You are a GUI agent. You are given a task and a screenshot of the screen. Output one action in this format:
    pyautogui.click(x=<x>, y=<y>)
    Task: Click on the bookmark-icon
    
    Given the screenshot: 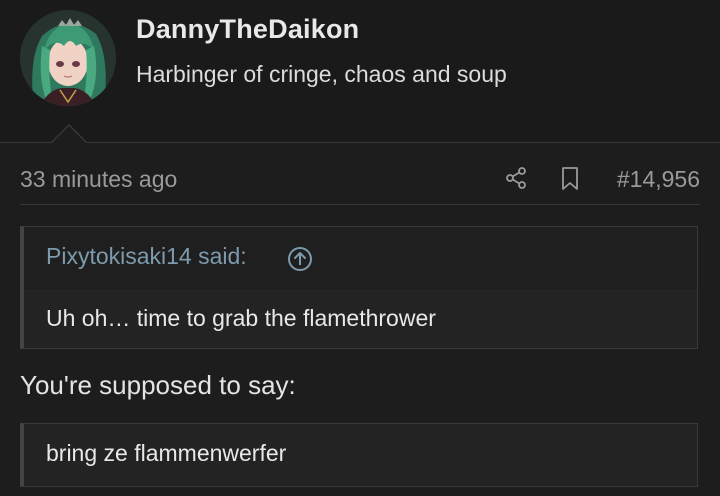 What is the action you would take?
    pyautogui.click(x=570, y=179)
    